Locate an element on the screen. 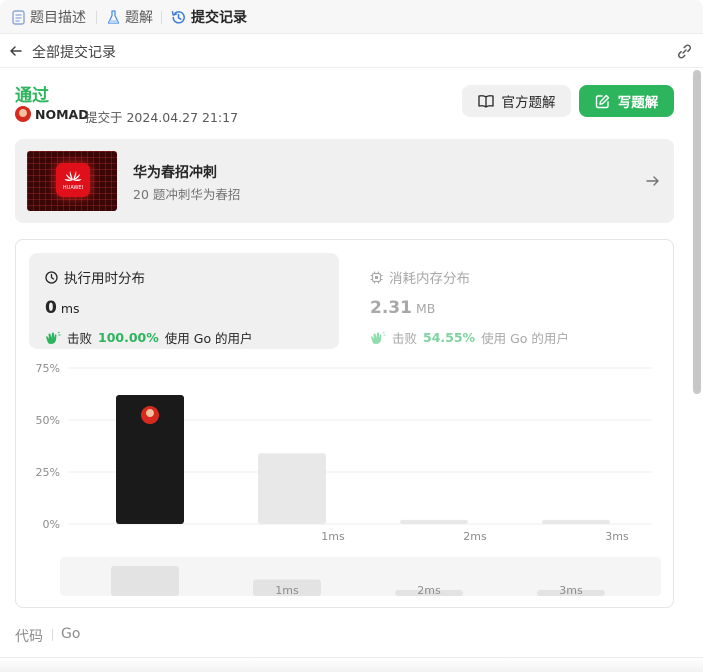 The width and height of the screenshot is (703, 672). promo-image: HUAWEI is located at coordinates (72, 181).